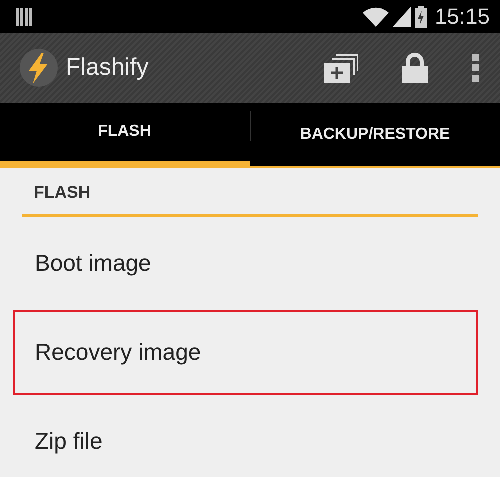  I want to click on lock-icon, so click(415, 68).